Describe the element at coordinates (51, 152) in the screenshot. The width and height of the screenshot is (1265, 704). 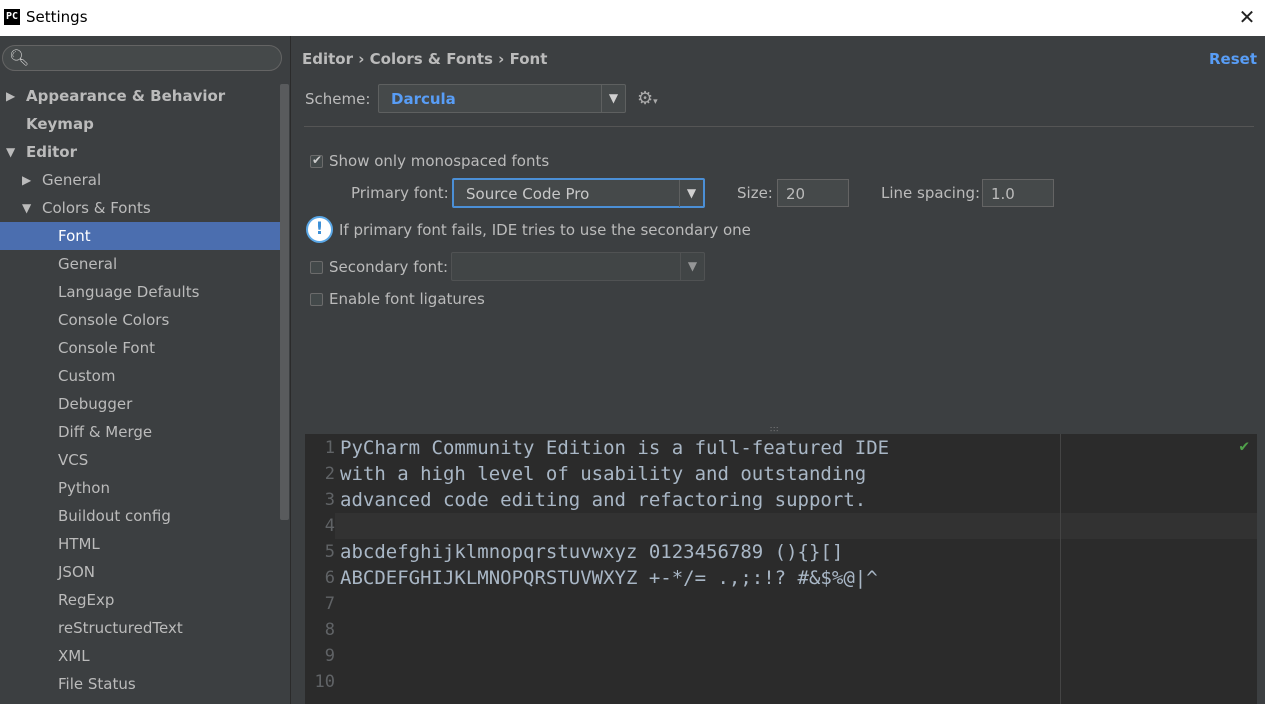
I see `sidebar-item-label: Editor` at that location.